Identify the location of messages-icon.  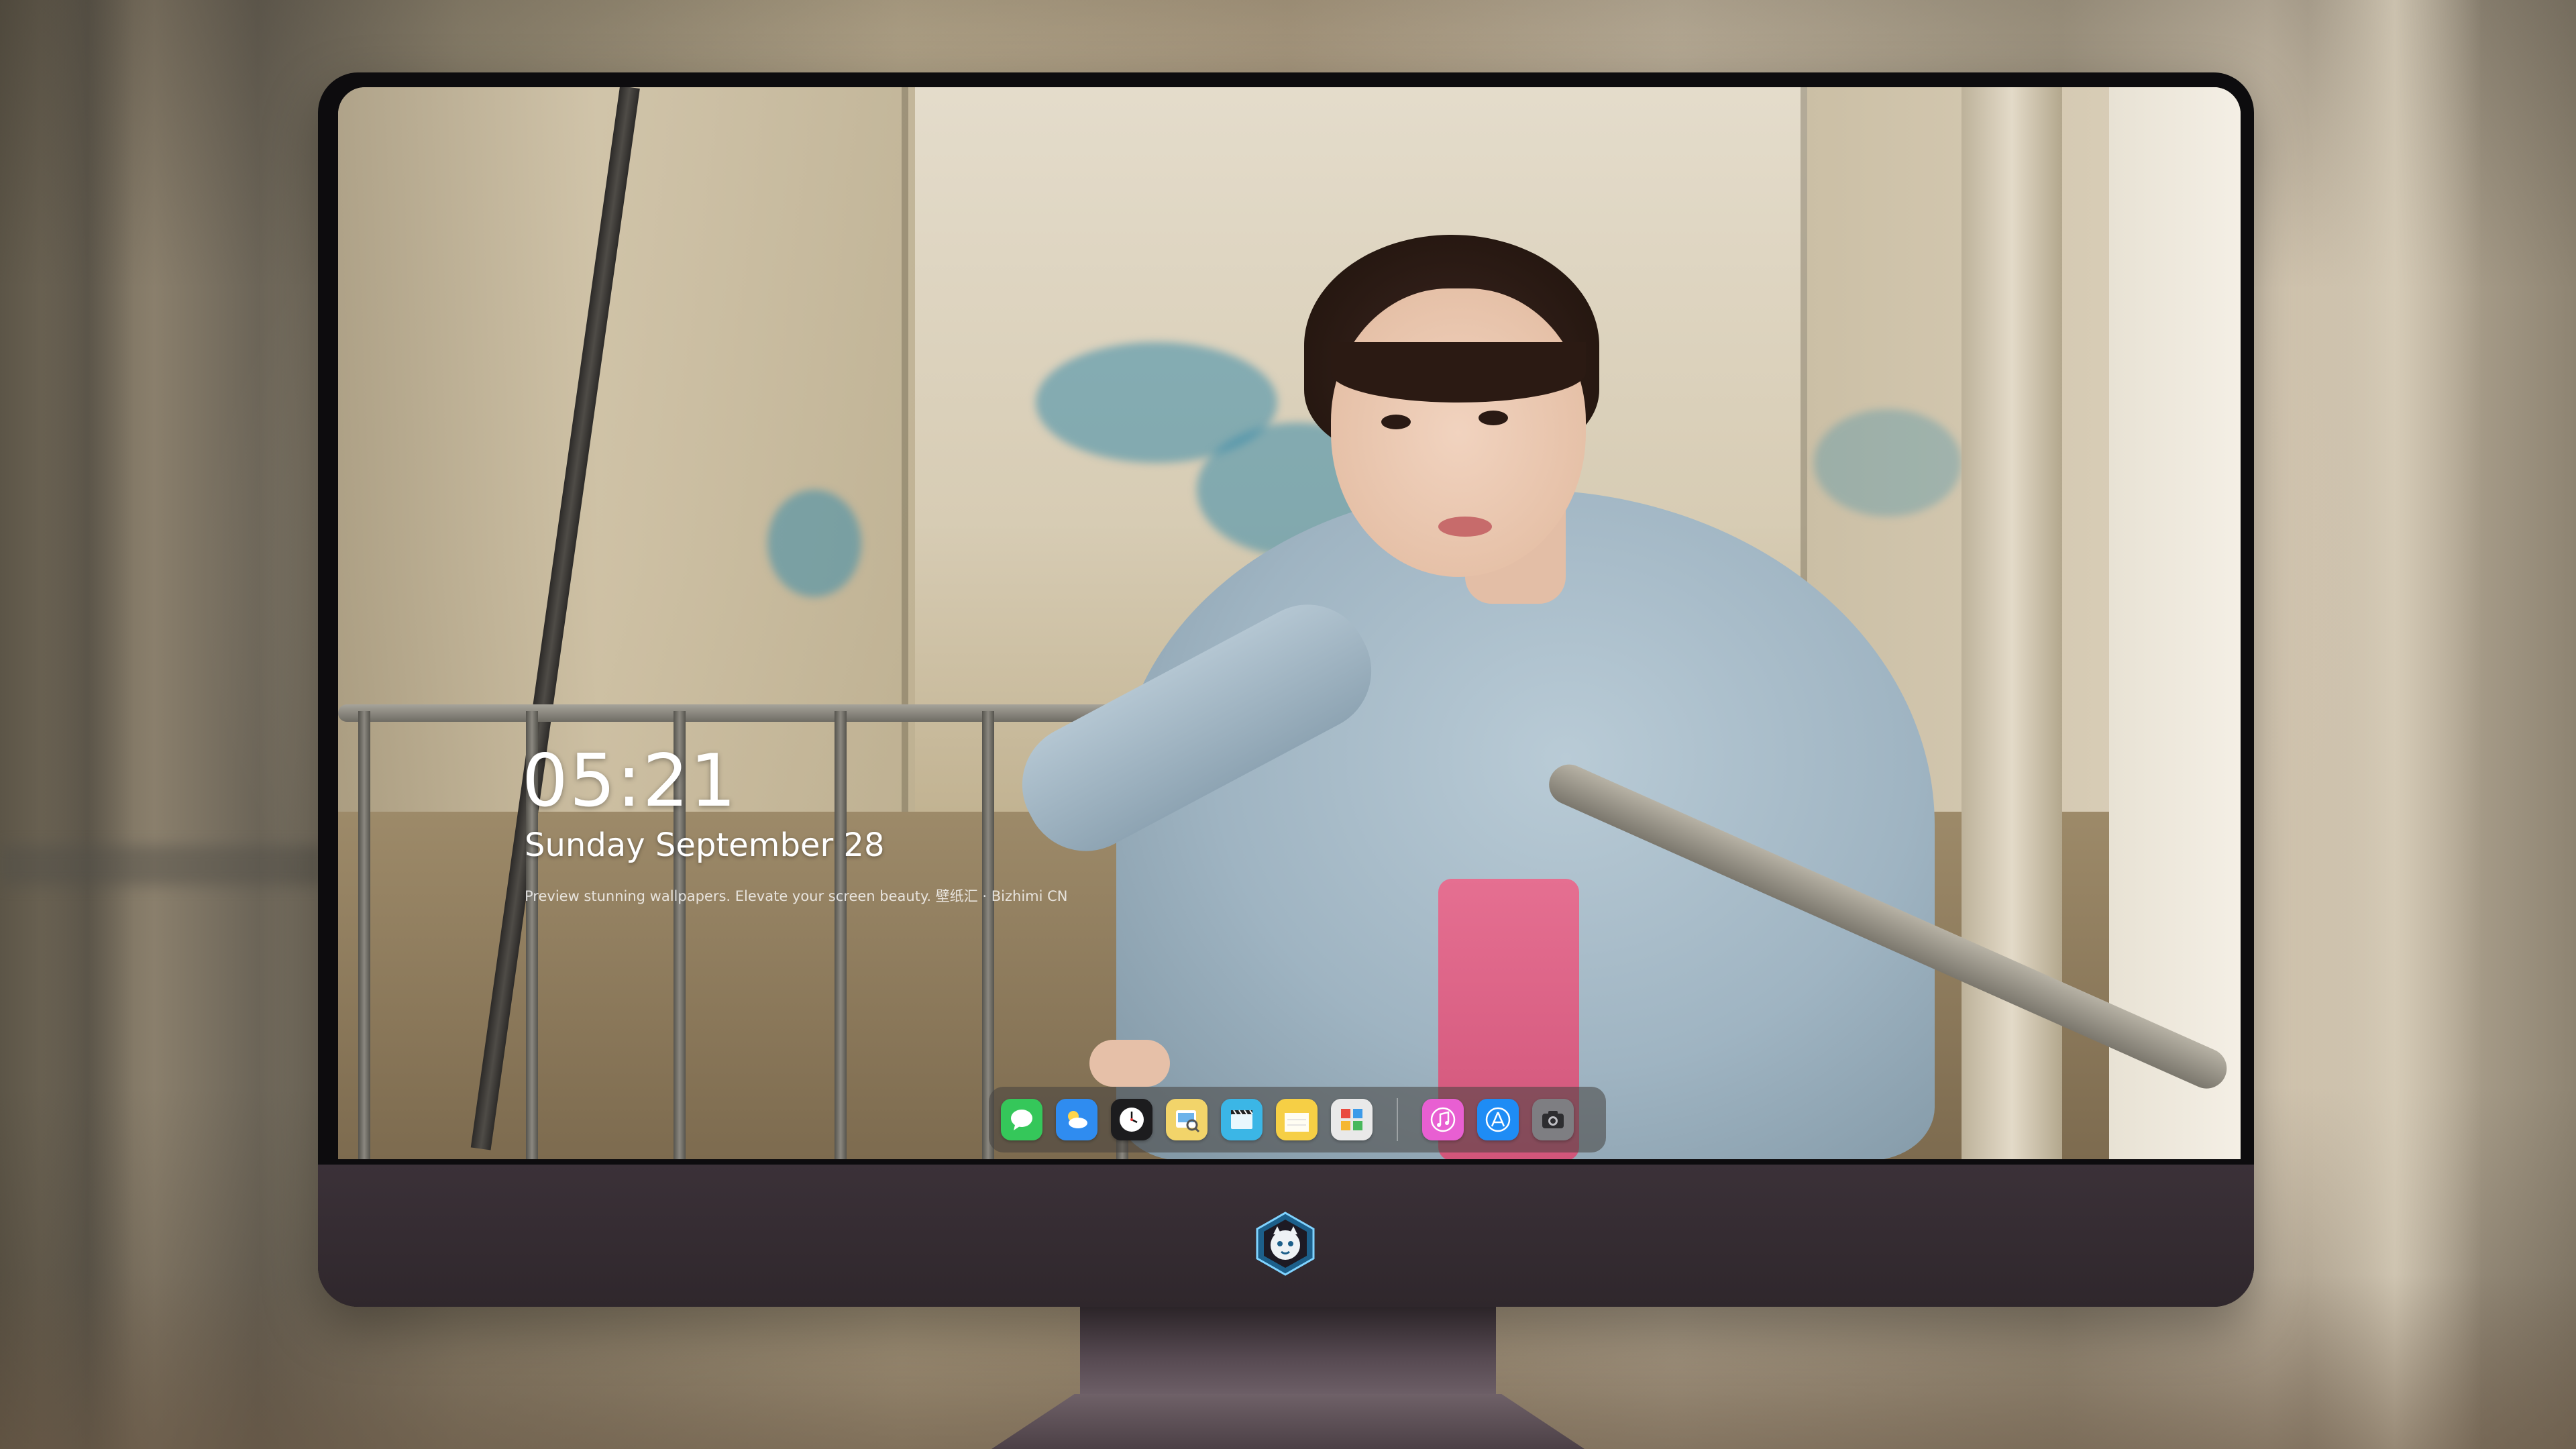
(1021, 1119).